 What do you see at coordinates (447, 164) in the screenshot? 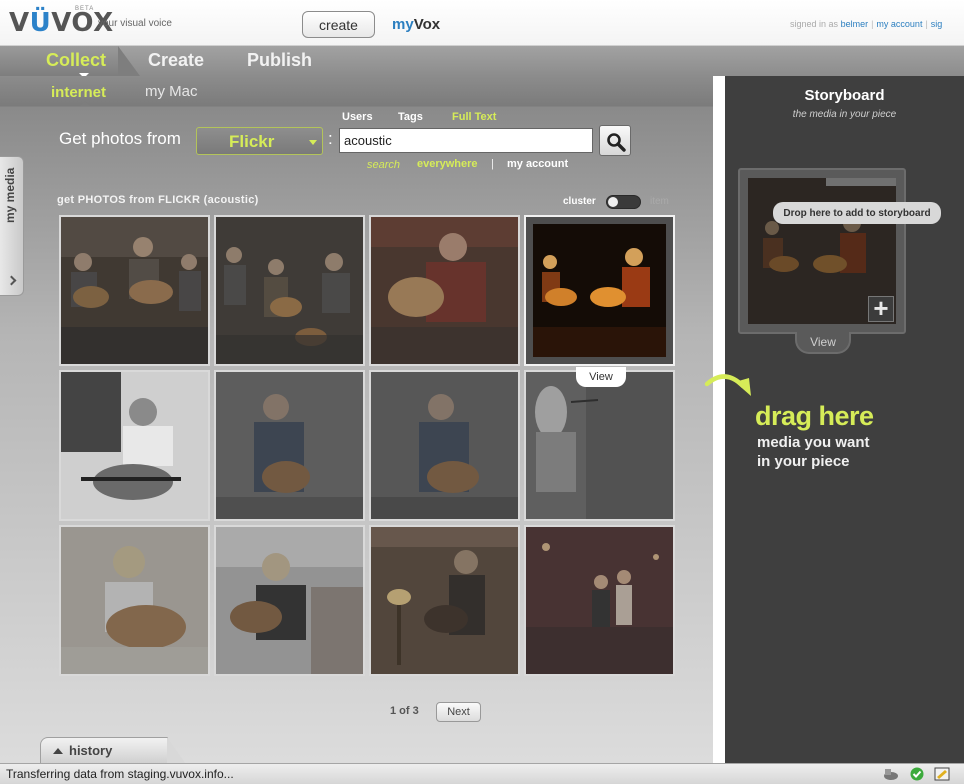
I see `scope-everywhere: everywhere` at bounding box center [447, 164].